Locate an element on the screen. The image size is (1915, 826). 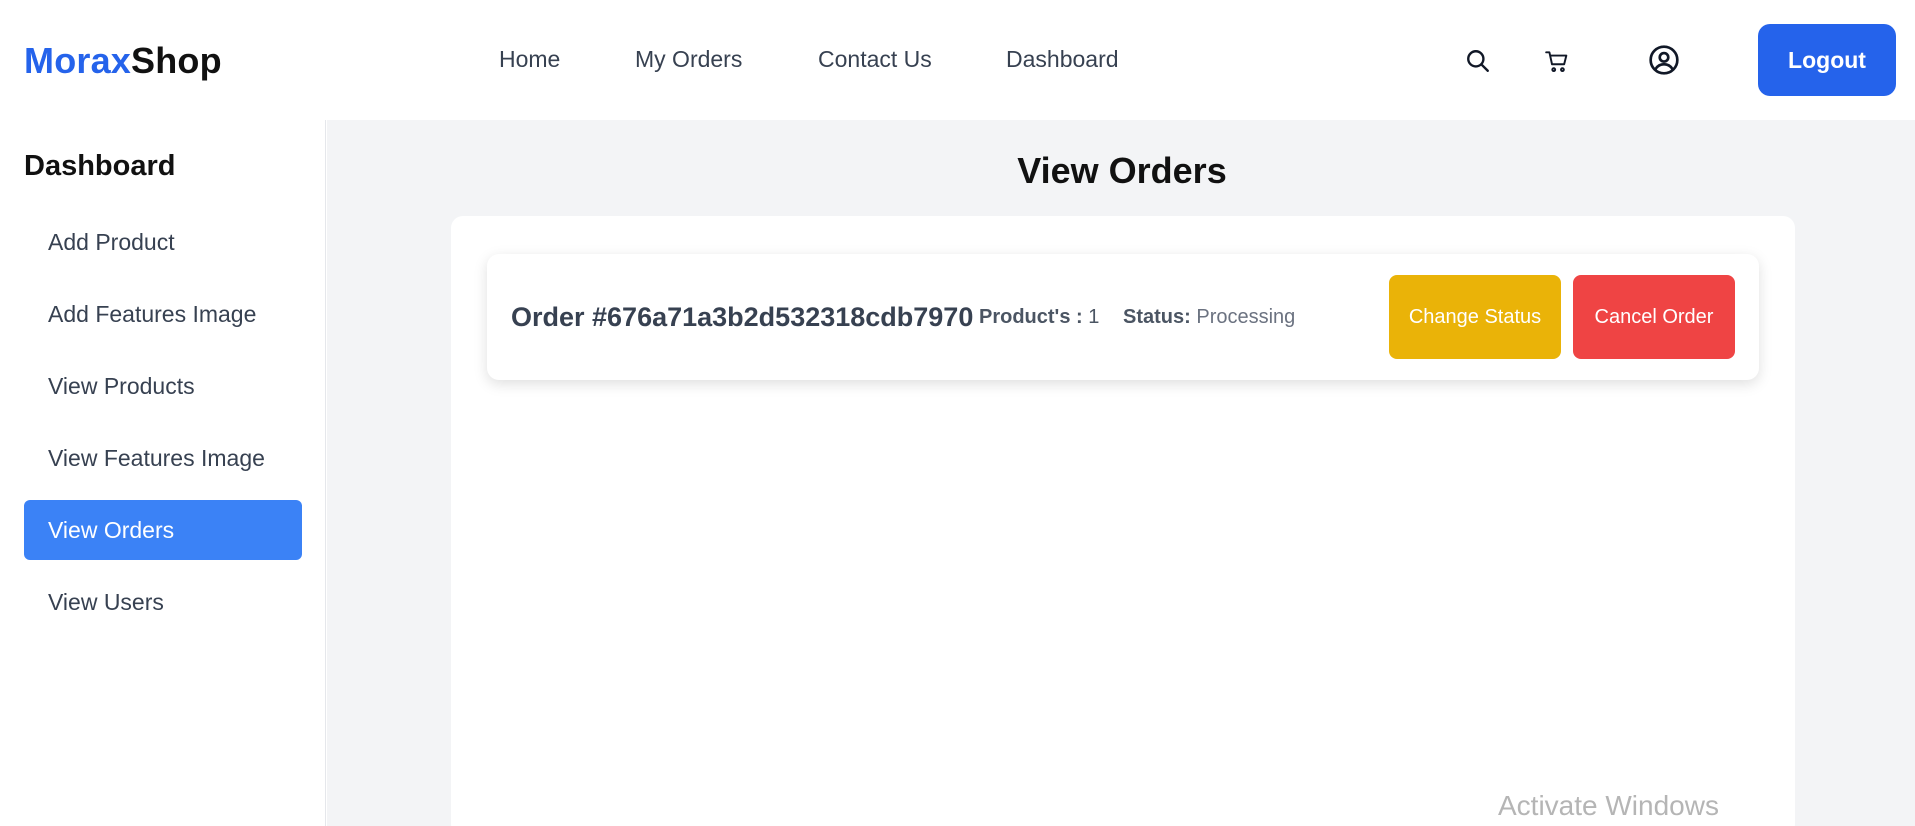
status-label: Status: is located at coordinates (1157, 317).